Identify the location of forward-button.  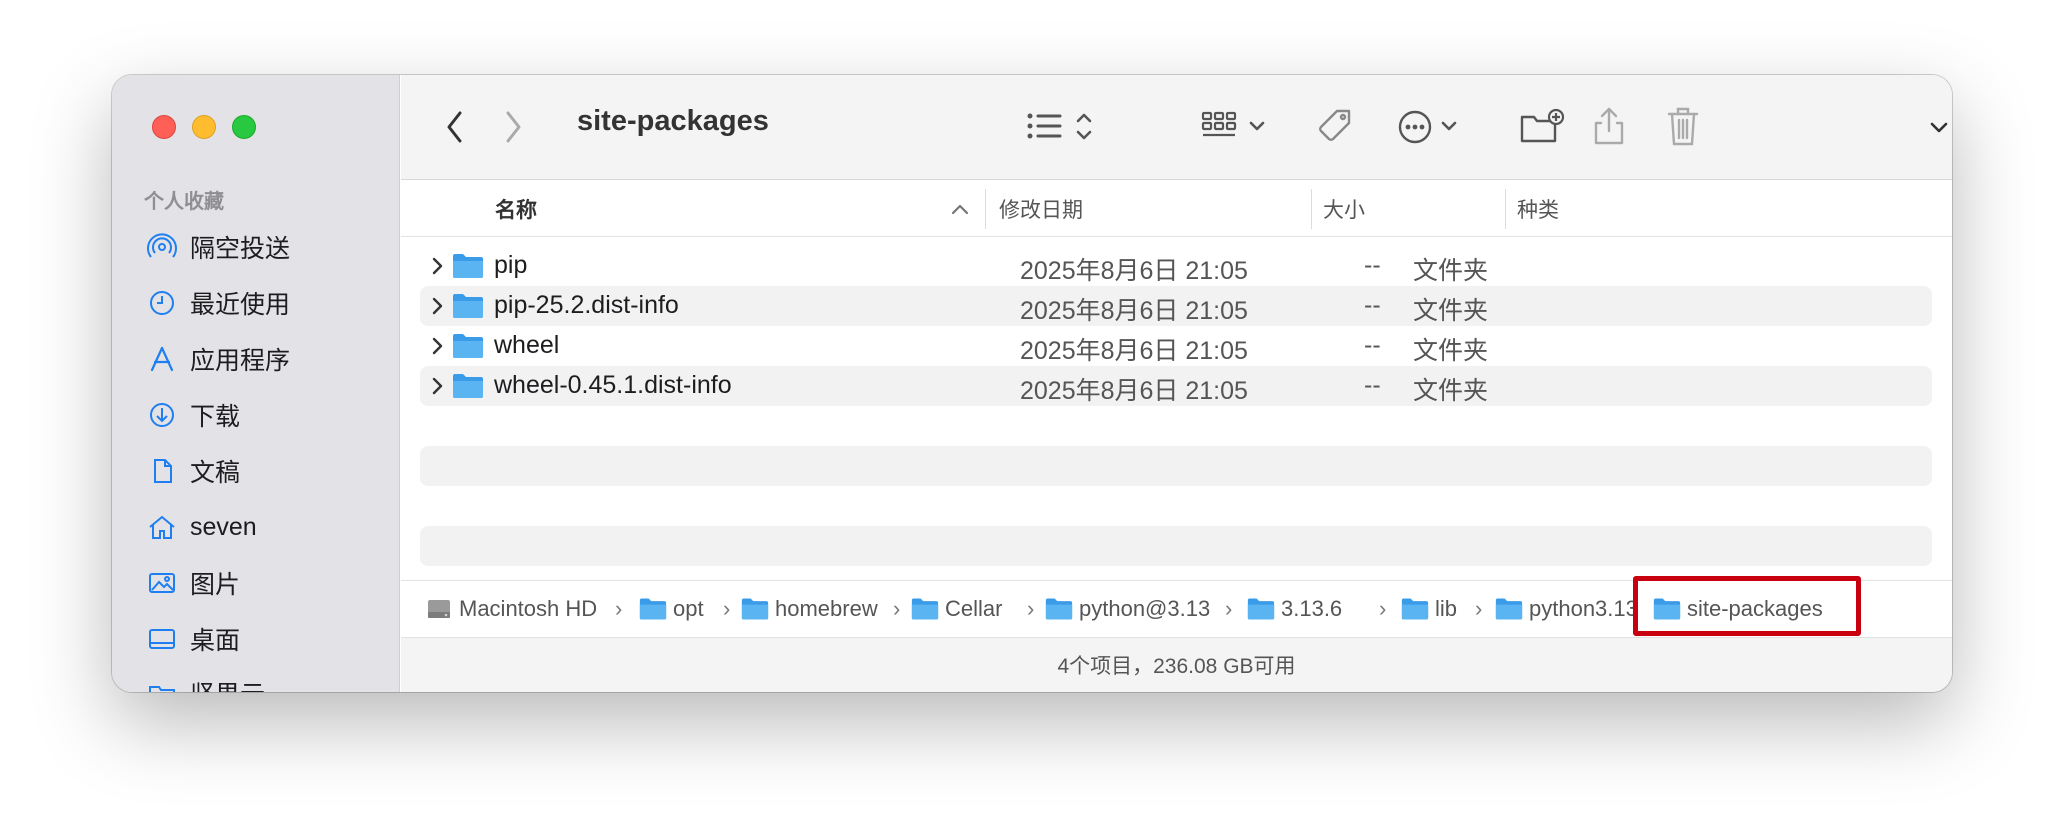
(513, 127).